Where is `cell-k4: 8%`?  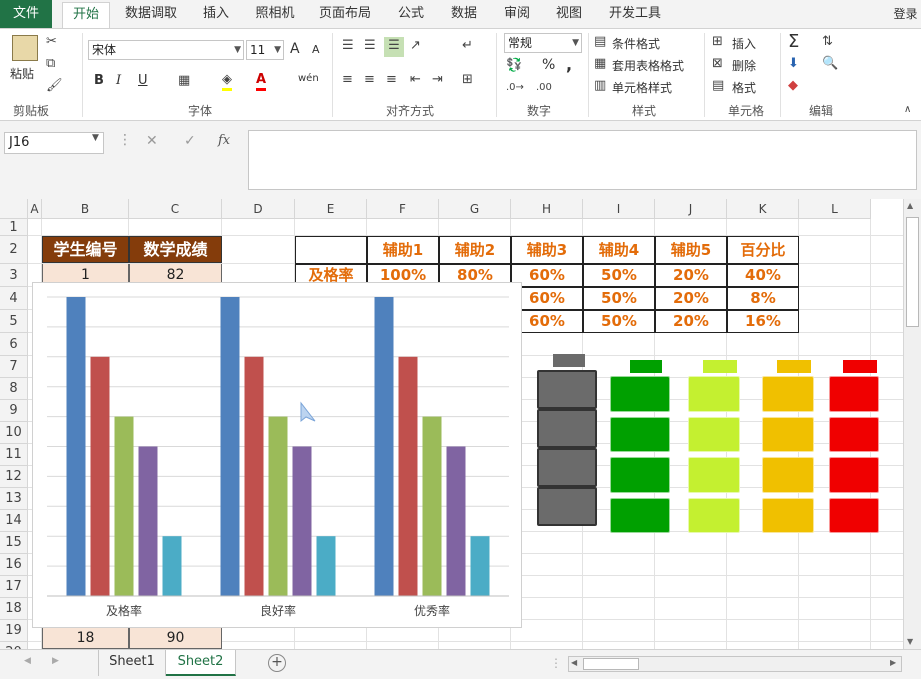 cell-k4: 8% is located at coordinates (763, 298).